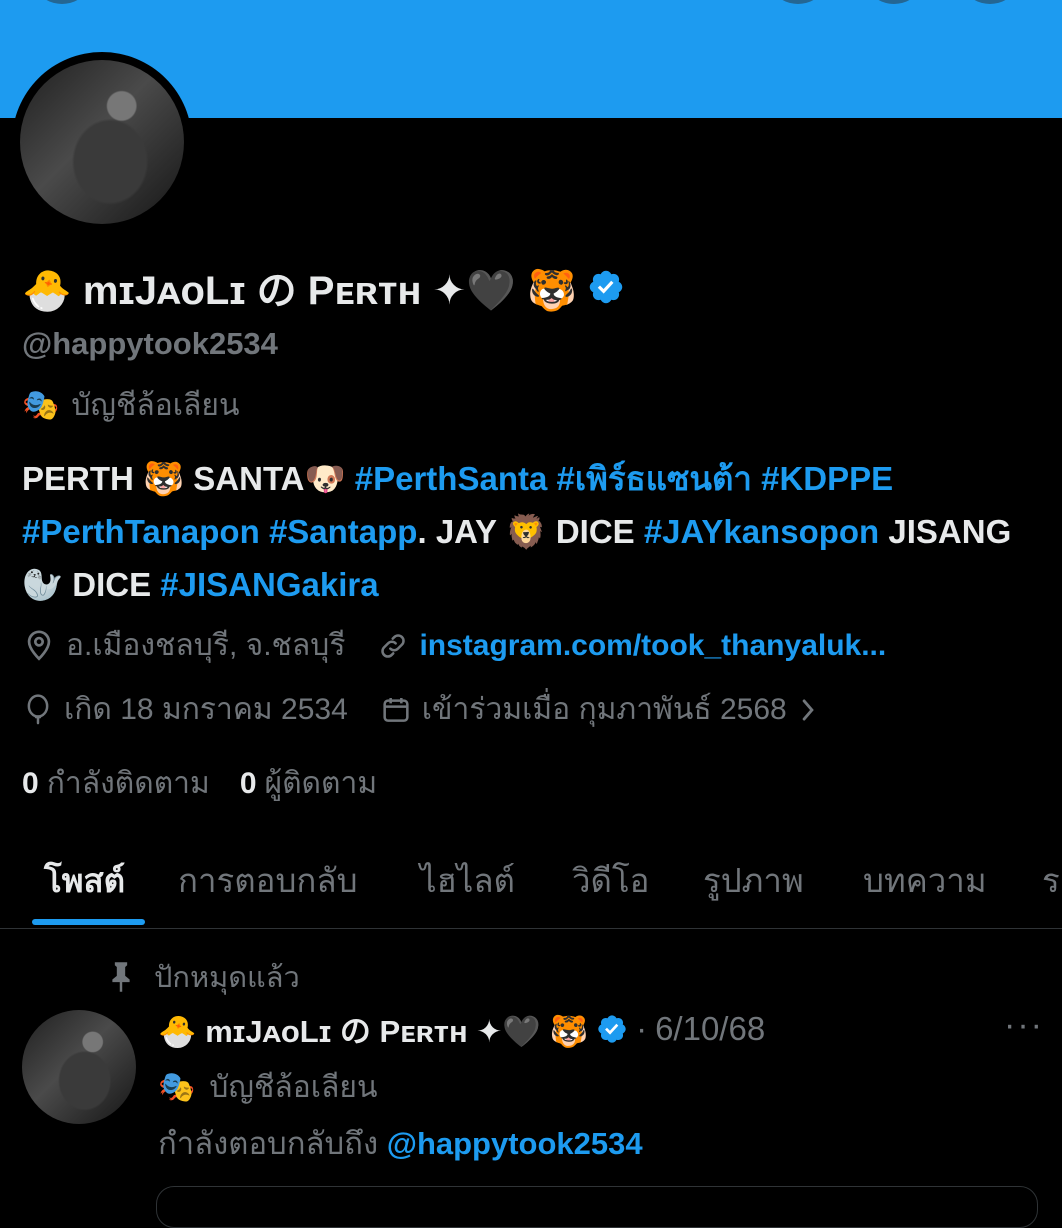 Image resolution: width=1062 pixels, height=1228 pixels. What do you see at coordinates (62, 2) in the screenshot?
I see `back-button` at bounding box center [62, 2].